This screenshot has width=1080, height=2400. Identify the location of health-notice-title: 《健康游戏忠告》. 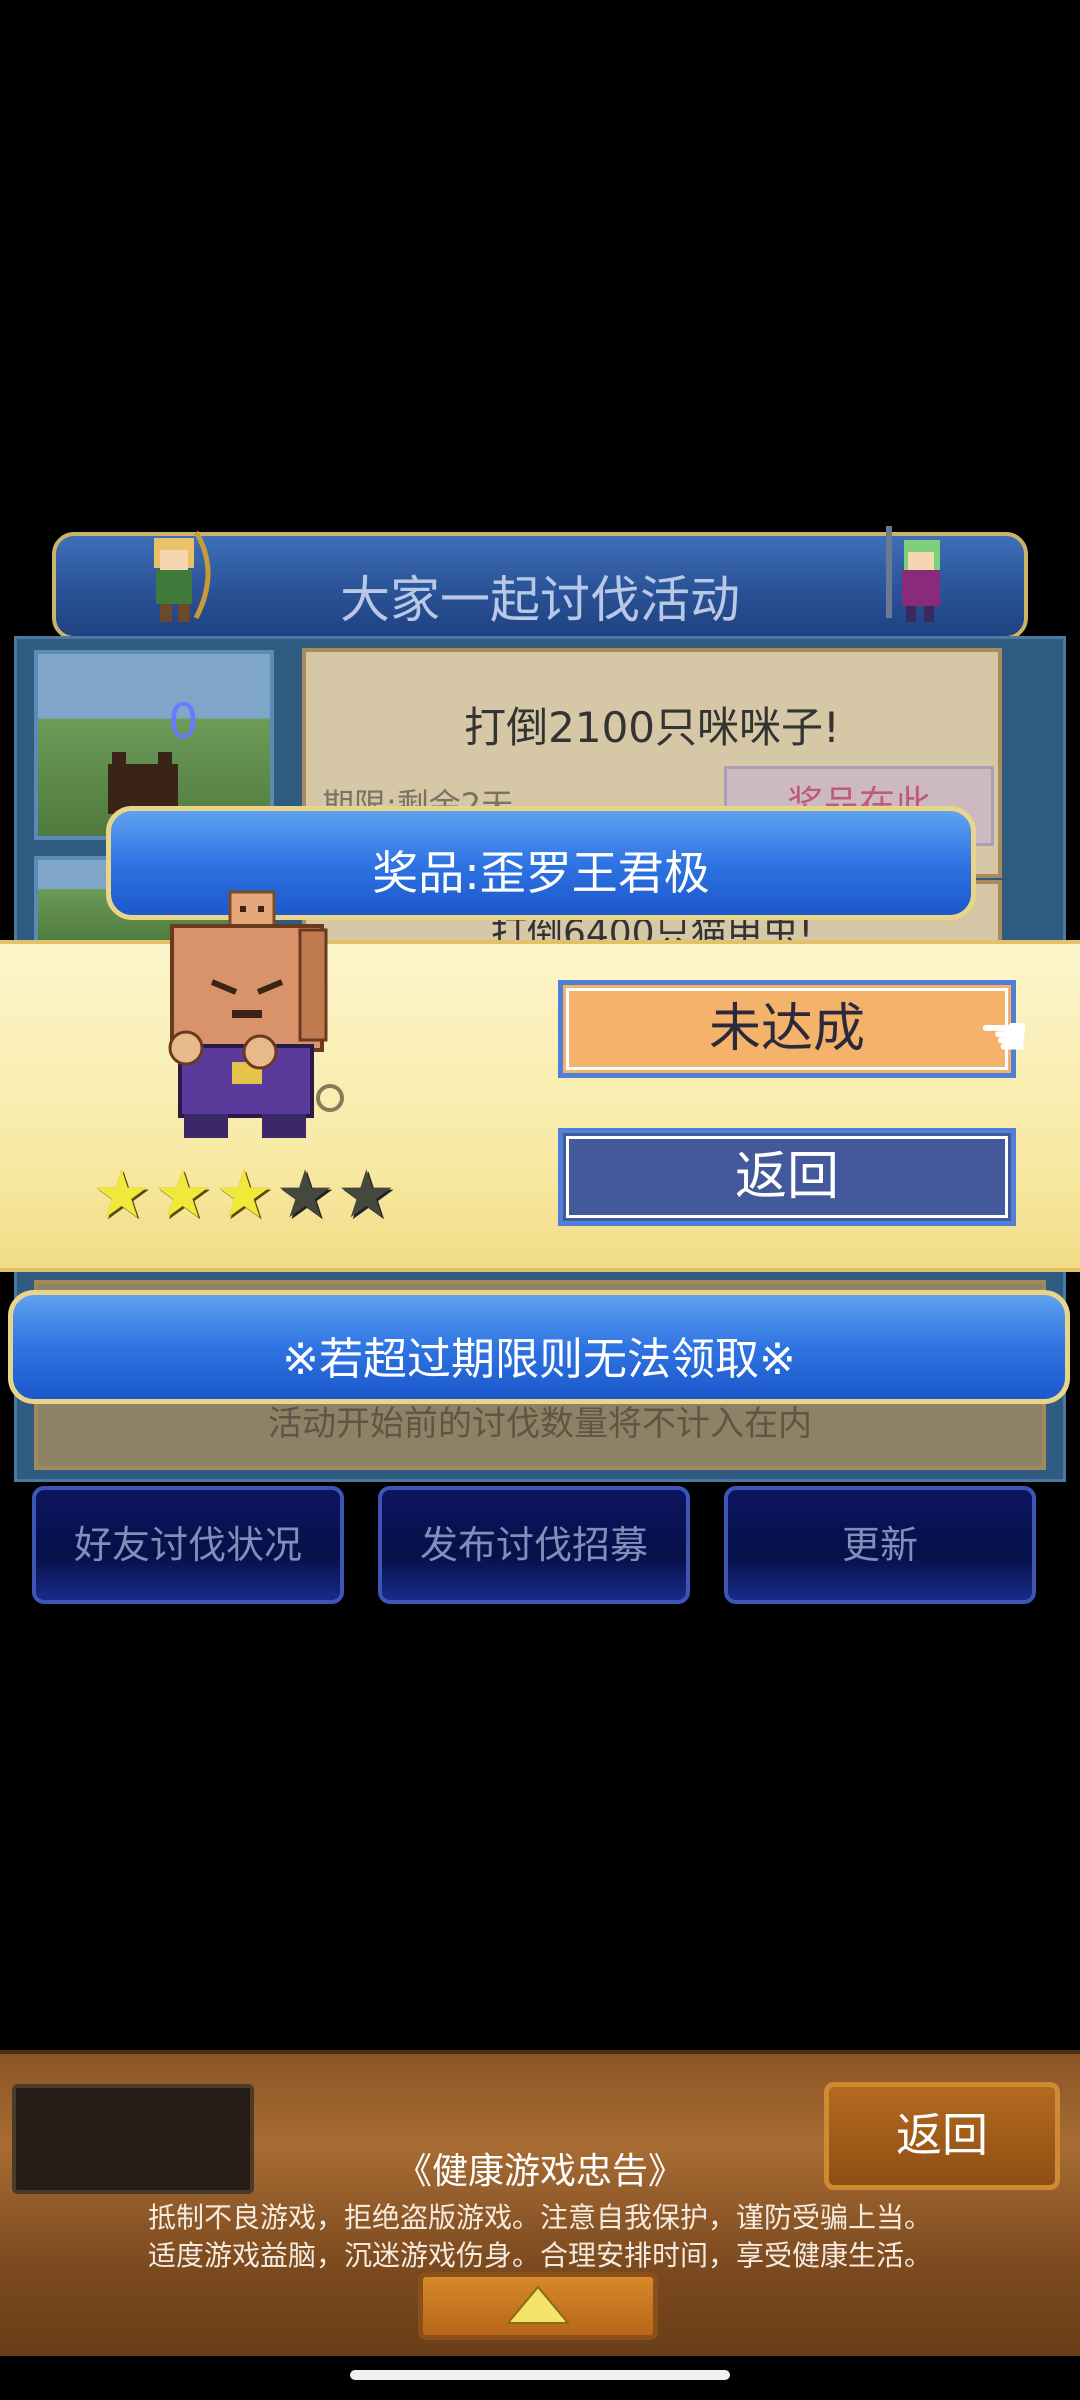
(539, 2171).